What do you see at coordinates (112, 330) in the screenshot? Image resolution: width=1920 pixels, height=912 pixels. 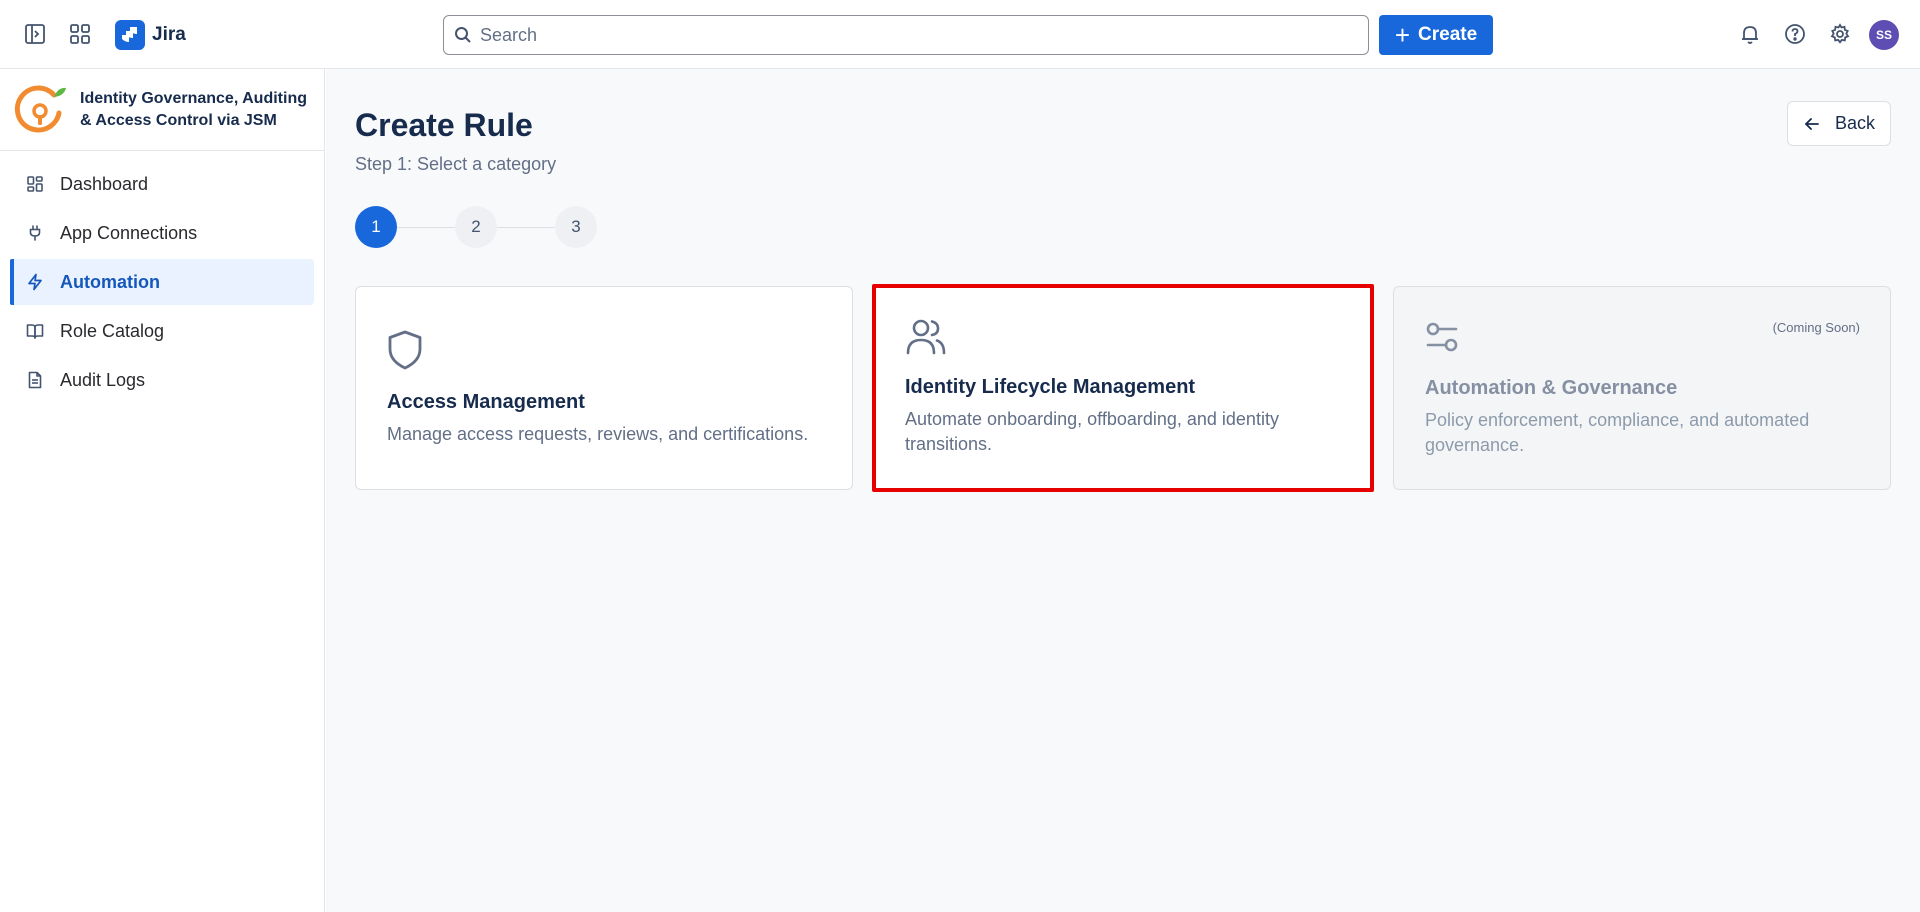 I see `sidebar-item-label: Role Catalog` at bounding box center [112, 330].